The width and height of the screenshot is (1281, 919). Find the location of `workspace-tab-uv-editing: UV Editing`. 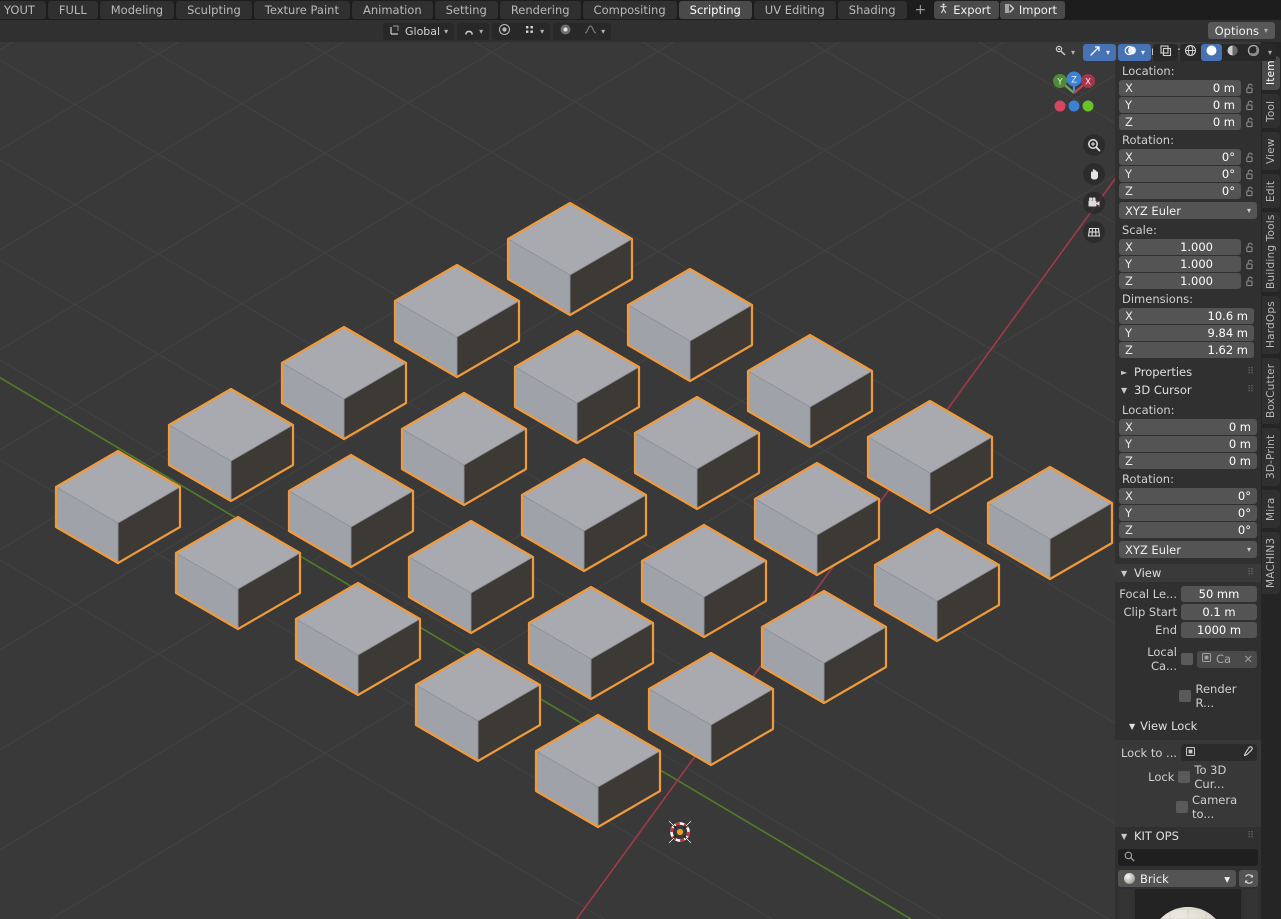

workspace-tab-uv-editing: UV Editing is located at coordinates (794, 10).